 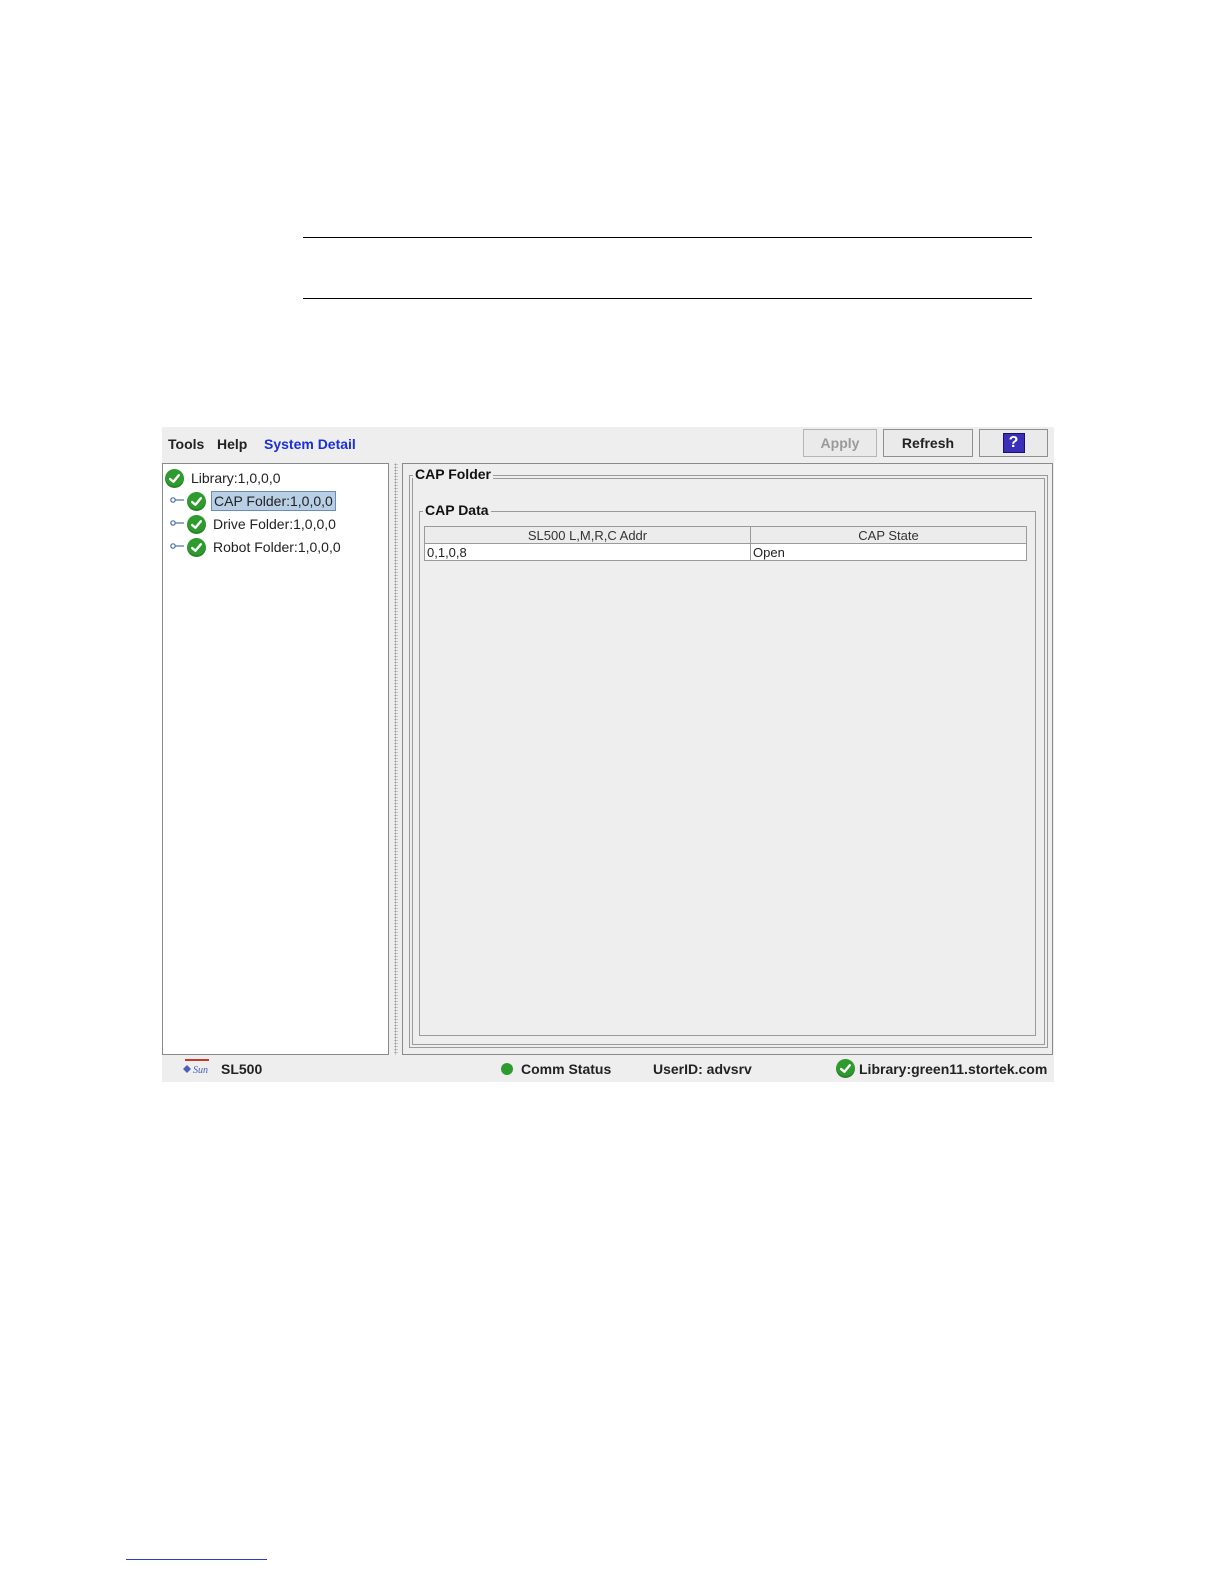 What do you see at coordinates (566, 1069) in the screenshot?
I see `comm-status-label: Comm Status` at bounding box center [566, 1069].